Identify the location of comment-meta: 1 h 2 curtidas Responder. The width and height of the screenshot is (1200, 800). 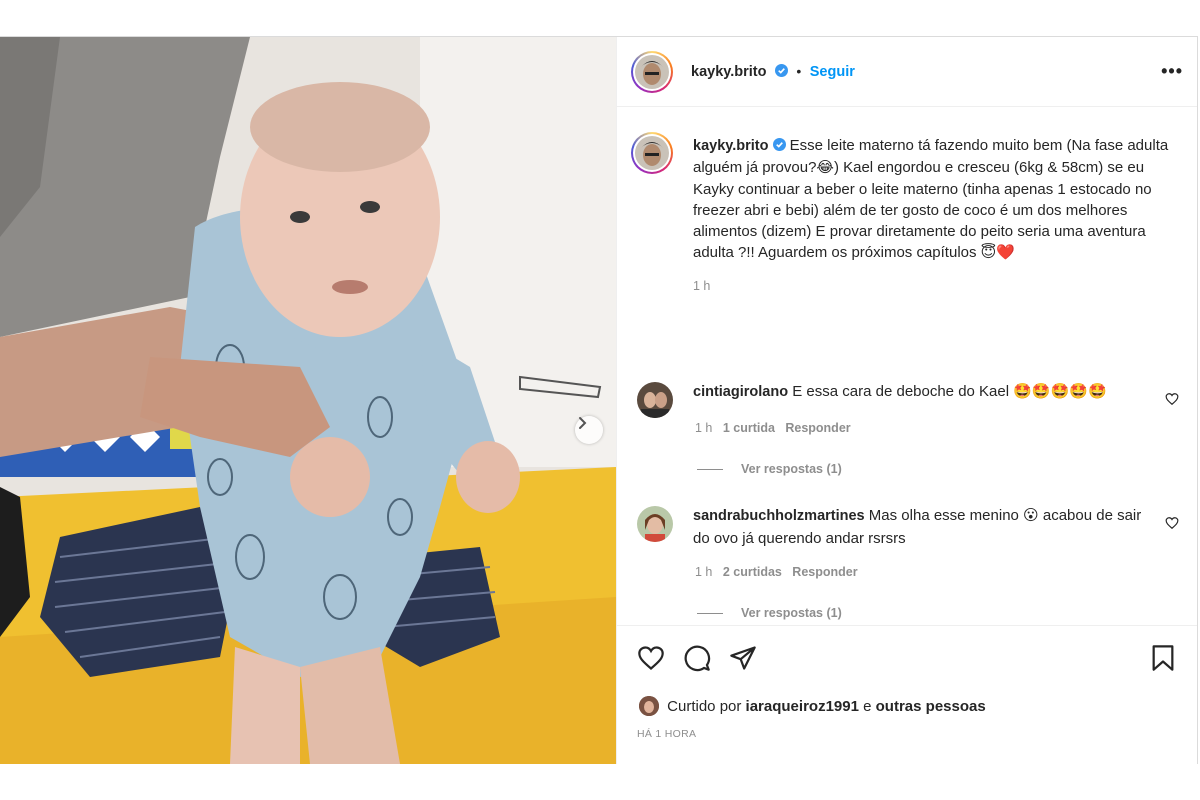
(776, 572).